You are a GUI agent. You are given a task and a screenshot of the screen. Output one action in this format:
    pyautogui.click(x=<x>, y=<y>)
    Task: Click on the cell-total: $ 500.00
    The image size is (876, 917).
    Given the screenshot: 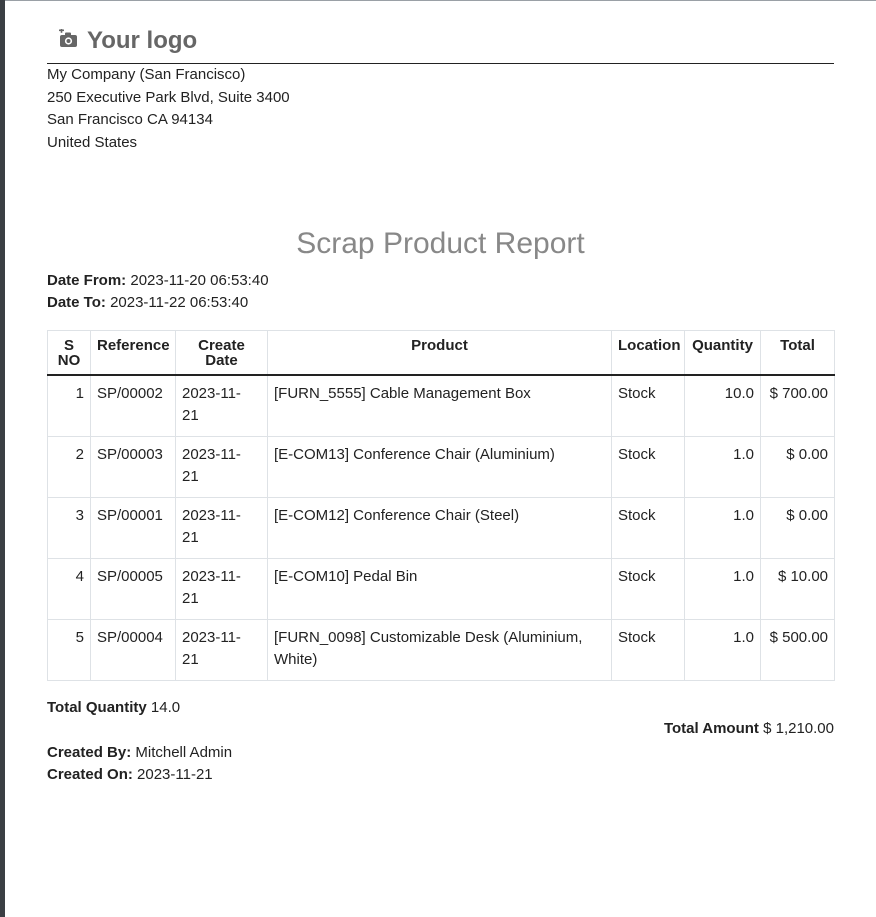 What is the action you would take?
    pyautogui.click(x=797, y=650)
    